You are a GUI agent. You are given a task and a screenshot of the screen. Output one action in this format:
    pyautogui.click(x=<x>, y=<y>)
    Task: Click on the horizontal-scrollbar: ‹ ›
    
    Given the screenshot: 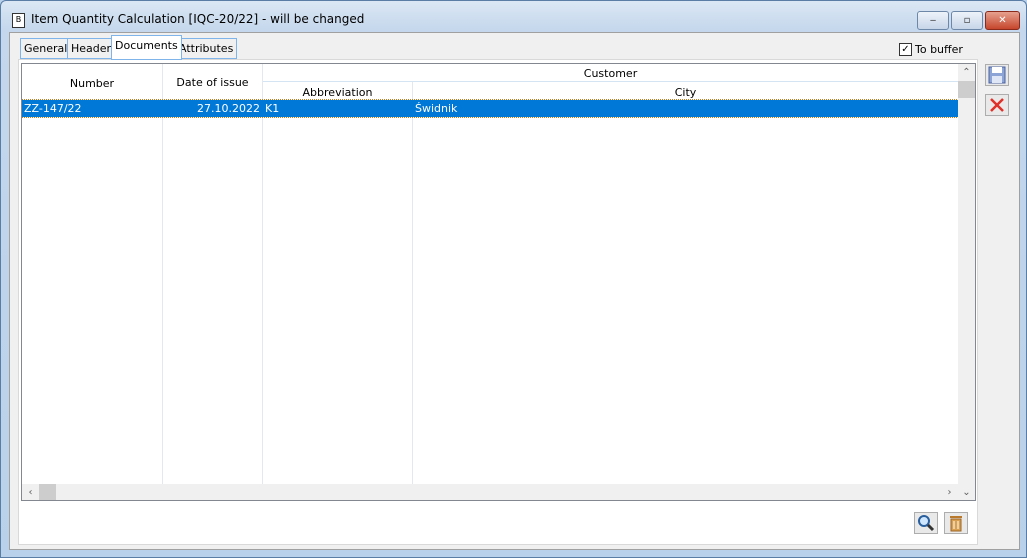 What is the action you would take?
    pyautogui.click(x=490, y=492)
    